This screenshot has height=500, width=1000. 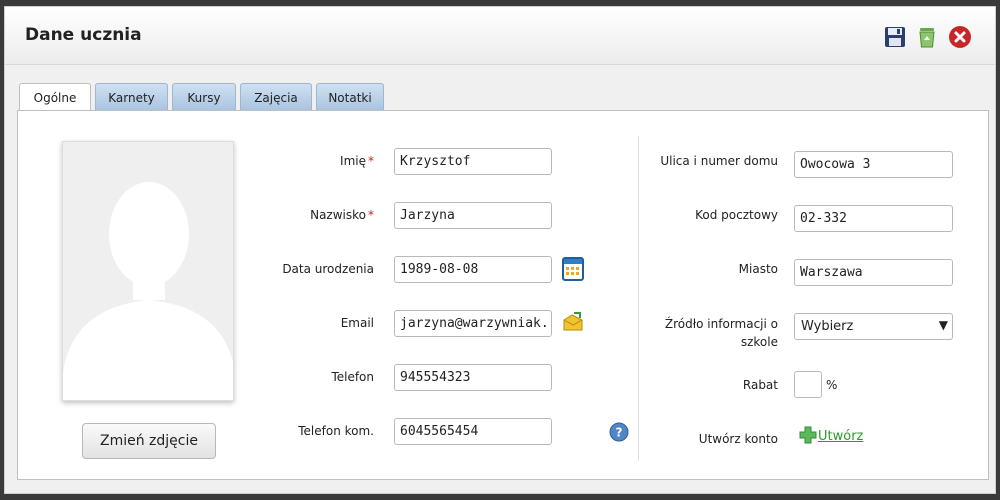 I want to click on source-select: Wybierz ▼, so click(x=873, y=326).